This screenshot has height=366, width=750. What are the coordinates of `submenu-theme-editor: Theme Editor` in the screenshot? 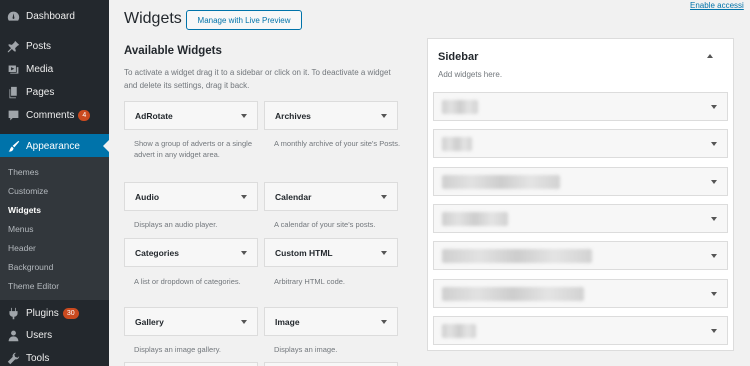 It's located at (33, 286).